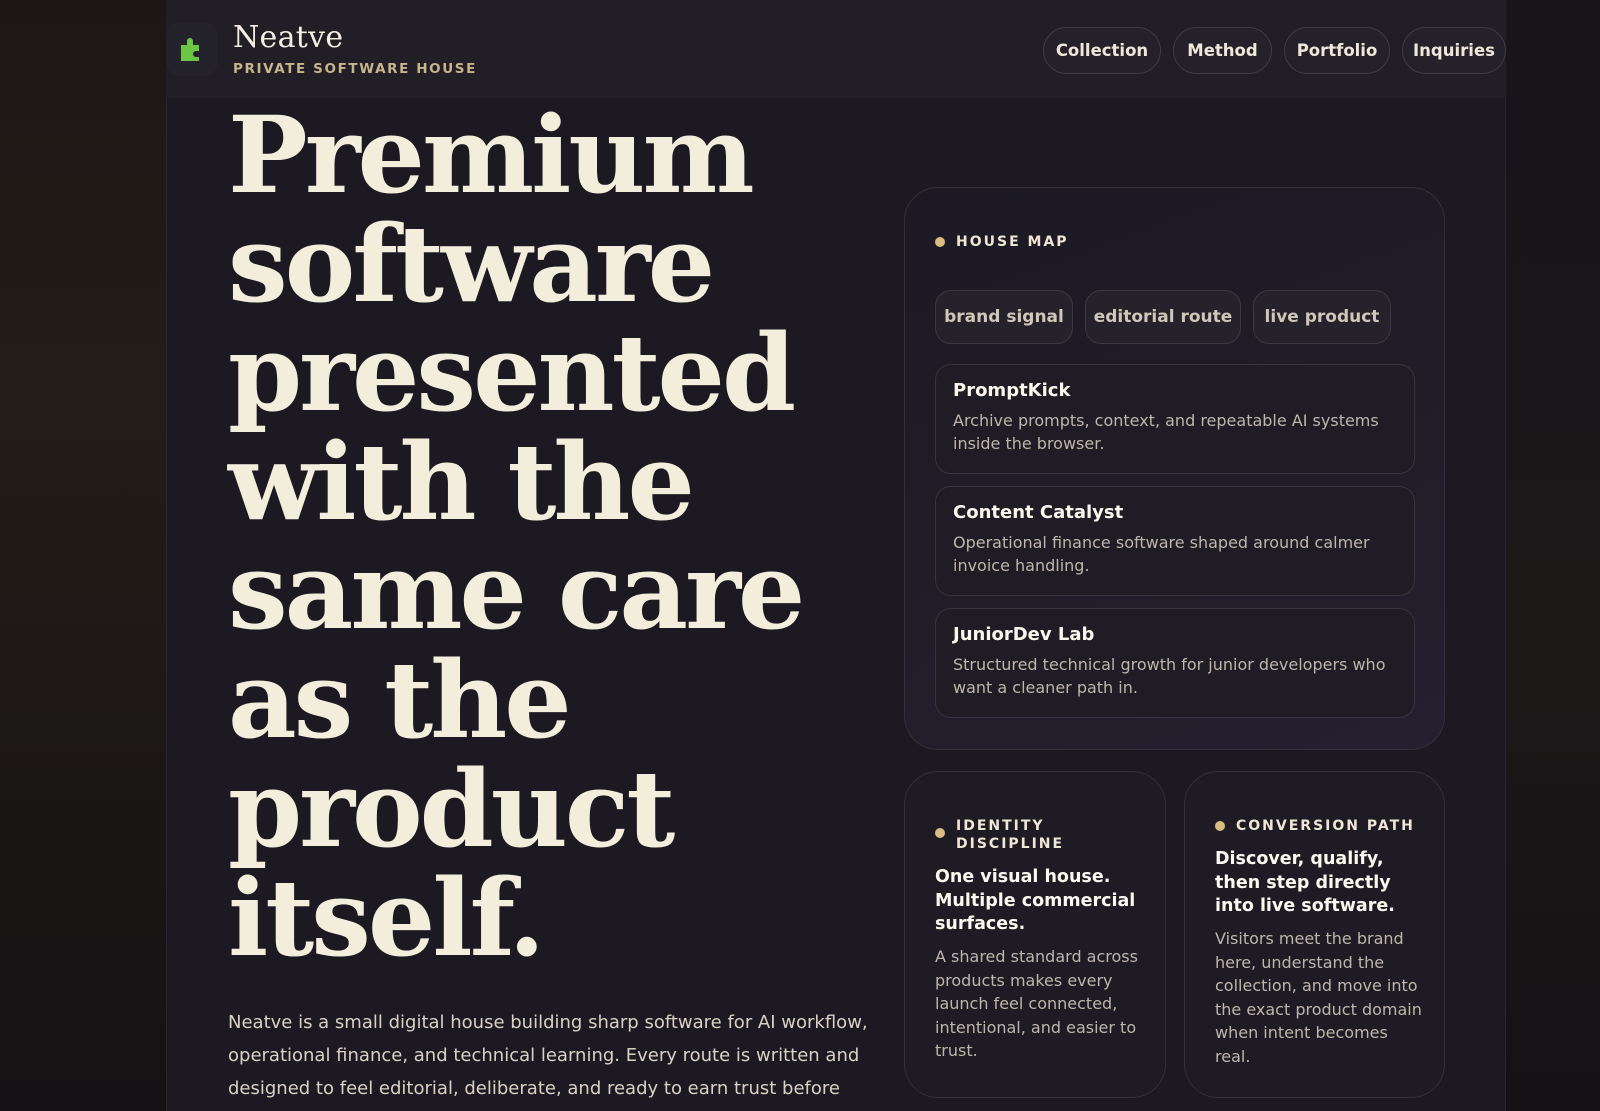  What do you see at coordinates (386, 917) in the screenshot?
I see `hero-line: itself.` at bounding box center [386, 917].